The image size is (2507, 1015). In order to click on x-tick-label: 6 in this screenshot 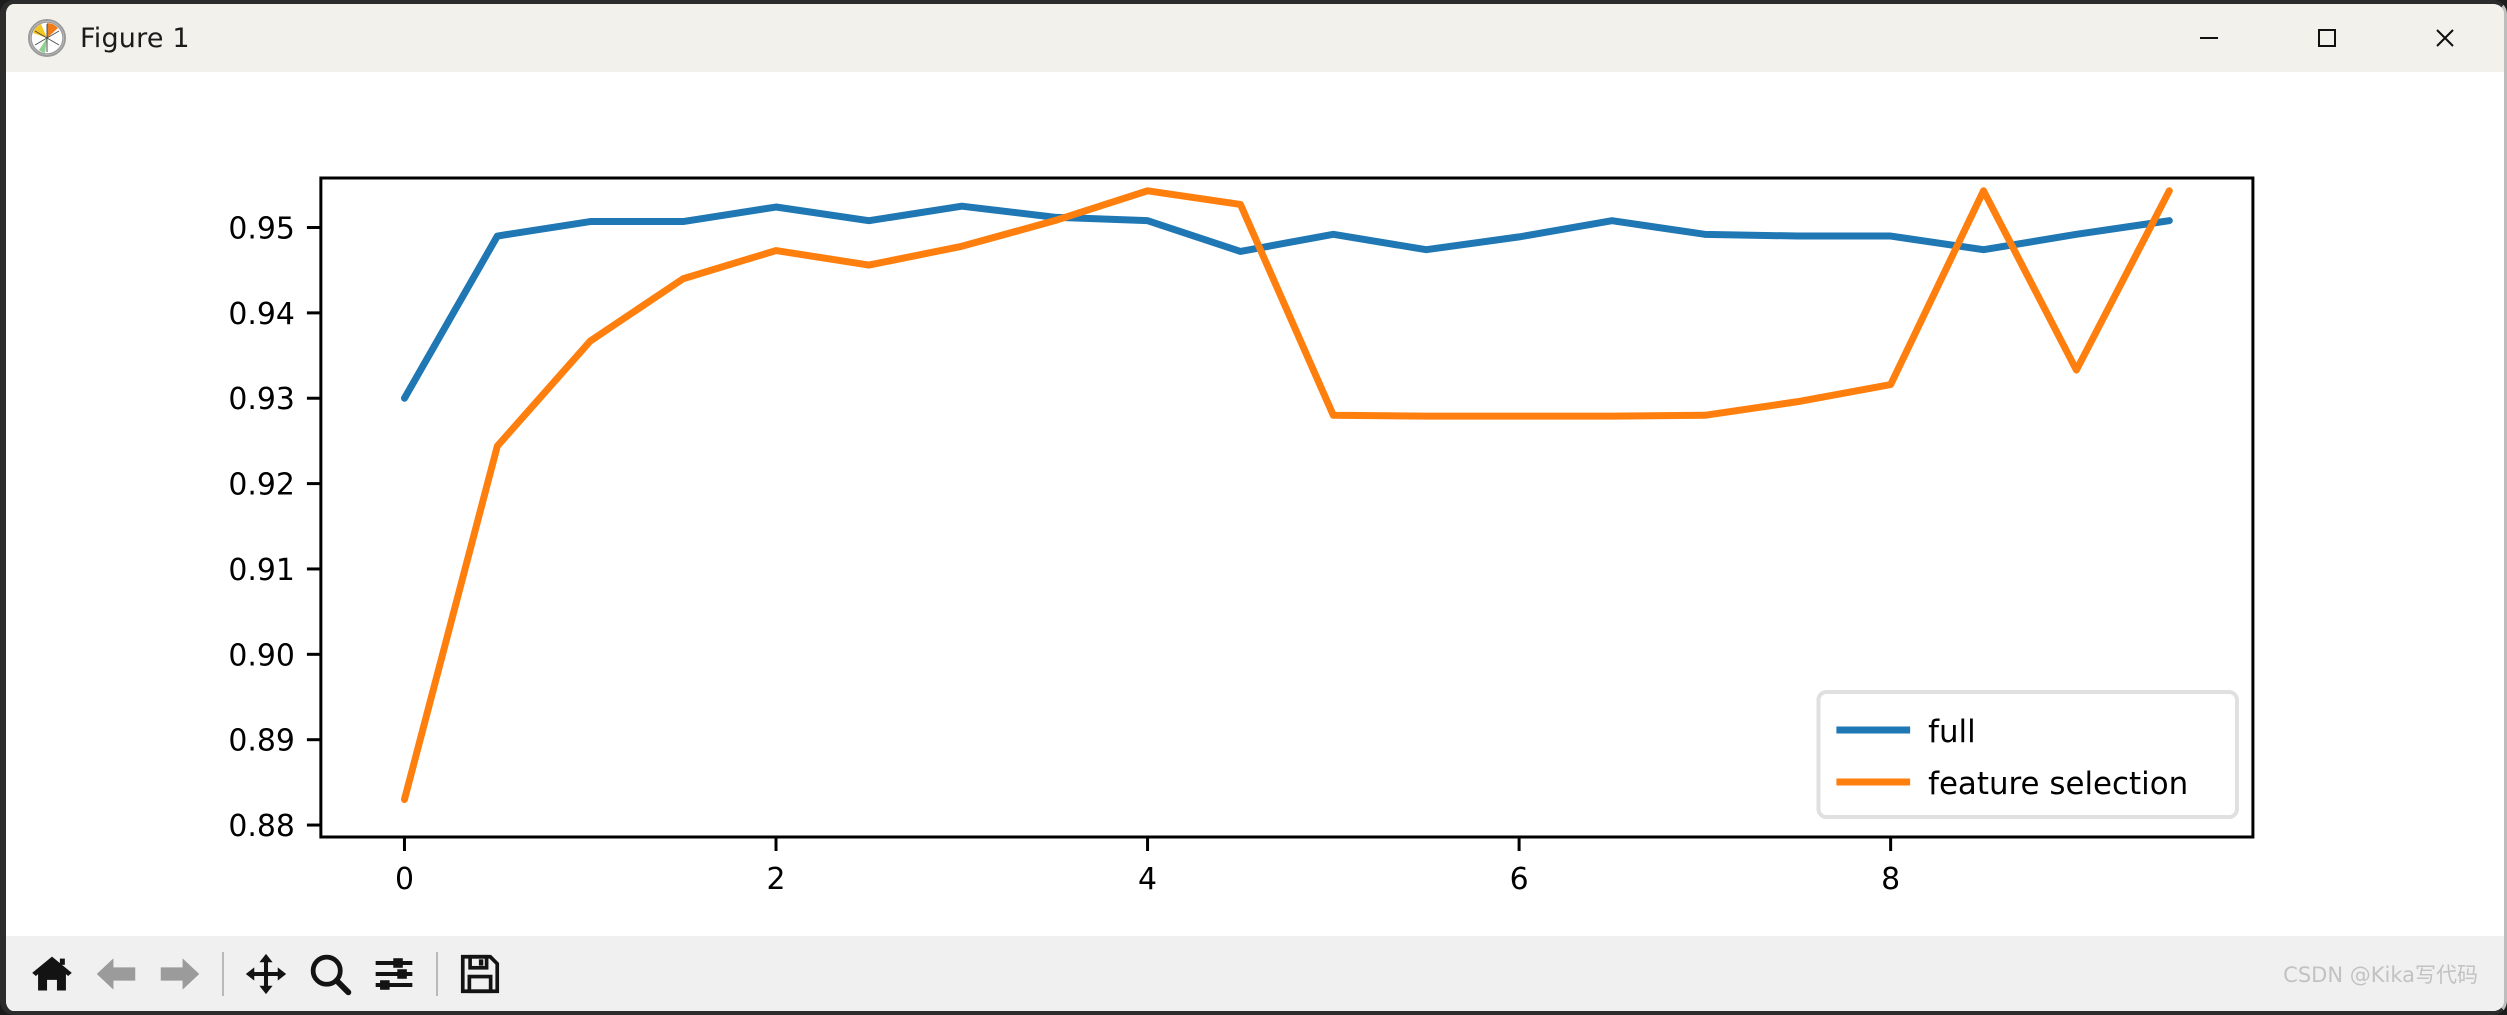, I will do `click(1519, 879)`.